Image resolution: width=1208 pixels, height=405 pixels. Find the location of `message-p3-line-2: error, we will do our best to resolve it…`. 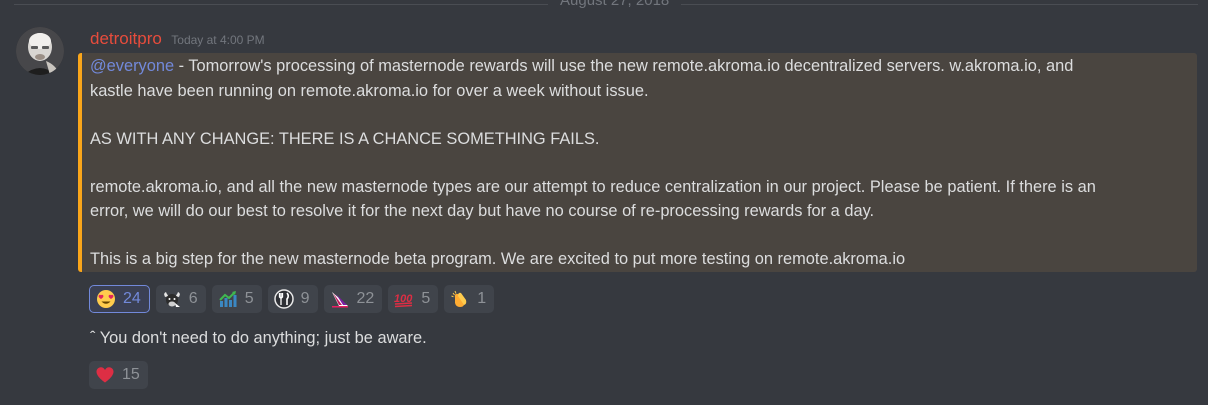

message-p3-line-2: error, we will do our best to resolve it… is located at coordinates (482, 211).